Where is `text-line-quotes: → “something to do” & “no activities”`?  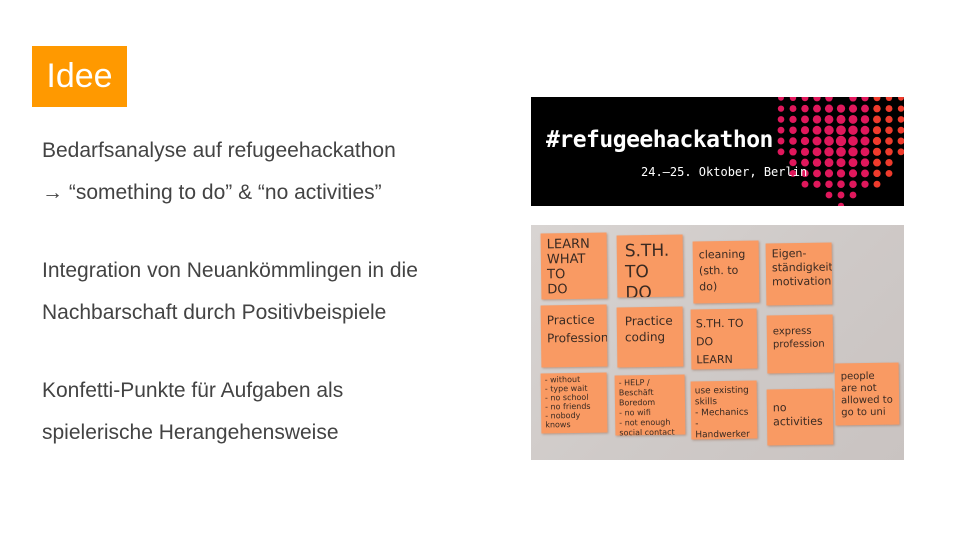
text-line-quotes: → “something to do” & “no activities” is located at coordinates (212, 192).